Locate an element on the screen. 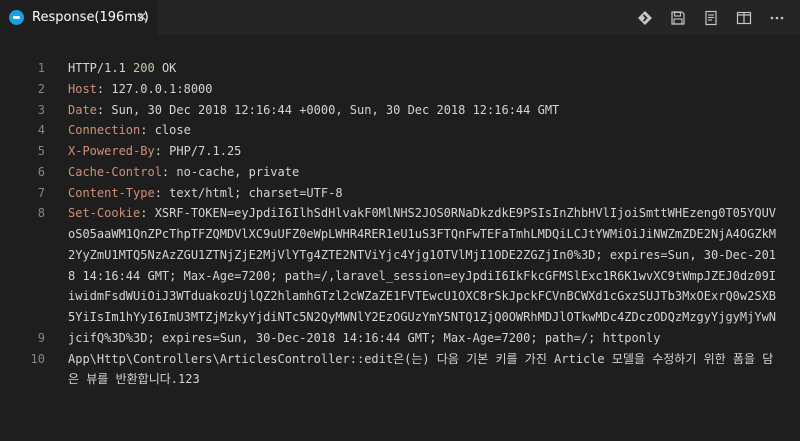 The image size is (800, 441). tab-title: Response(196ms) is located at coordinates (90, 17).